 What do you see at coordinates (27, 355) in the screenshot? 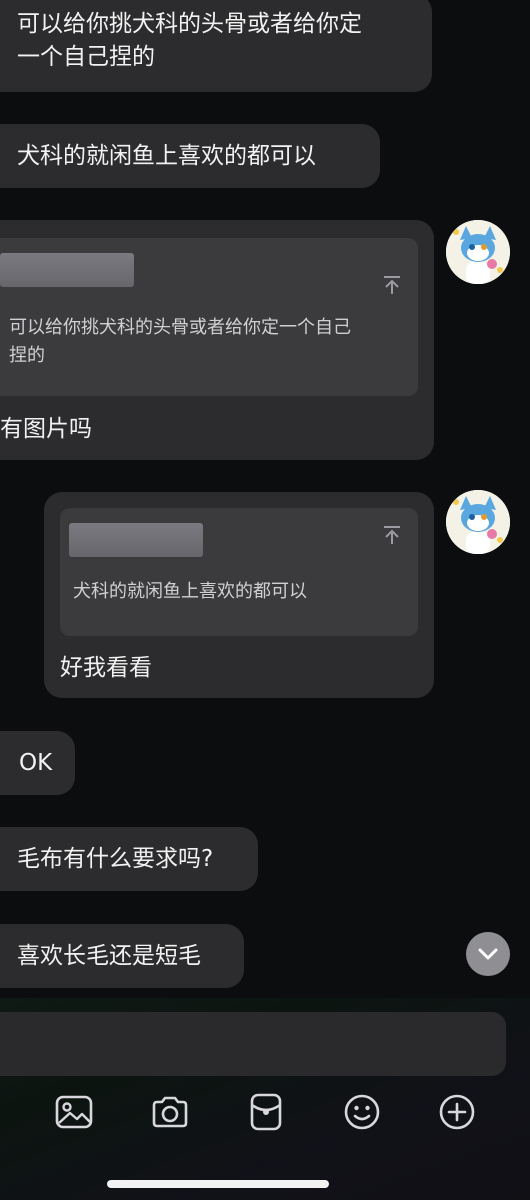
I see `quoted-text-line: 捏的` at bounding box center [27, 355].